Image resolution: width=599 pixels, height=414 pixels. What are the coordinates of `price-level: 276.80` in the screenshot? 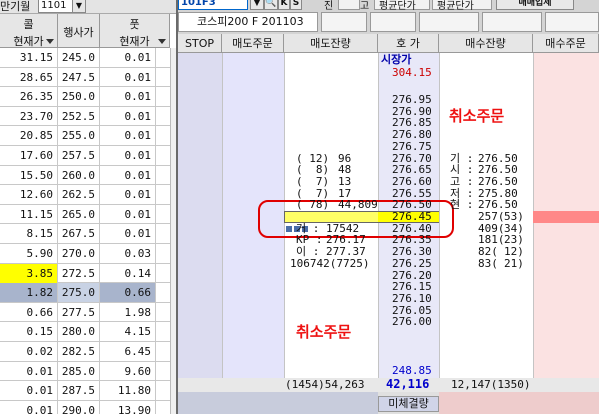 It's located at (412, 134).